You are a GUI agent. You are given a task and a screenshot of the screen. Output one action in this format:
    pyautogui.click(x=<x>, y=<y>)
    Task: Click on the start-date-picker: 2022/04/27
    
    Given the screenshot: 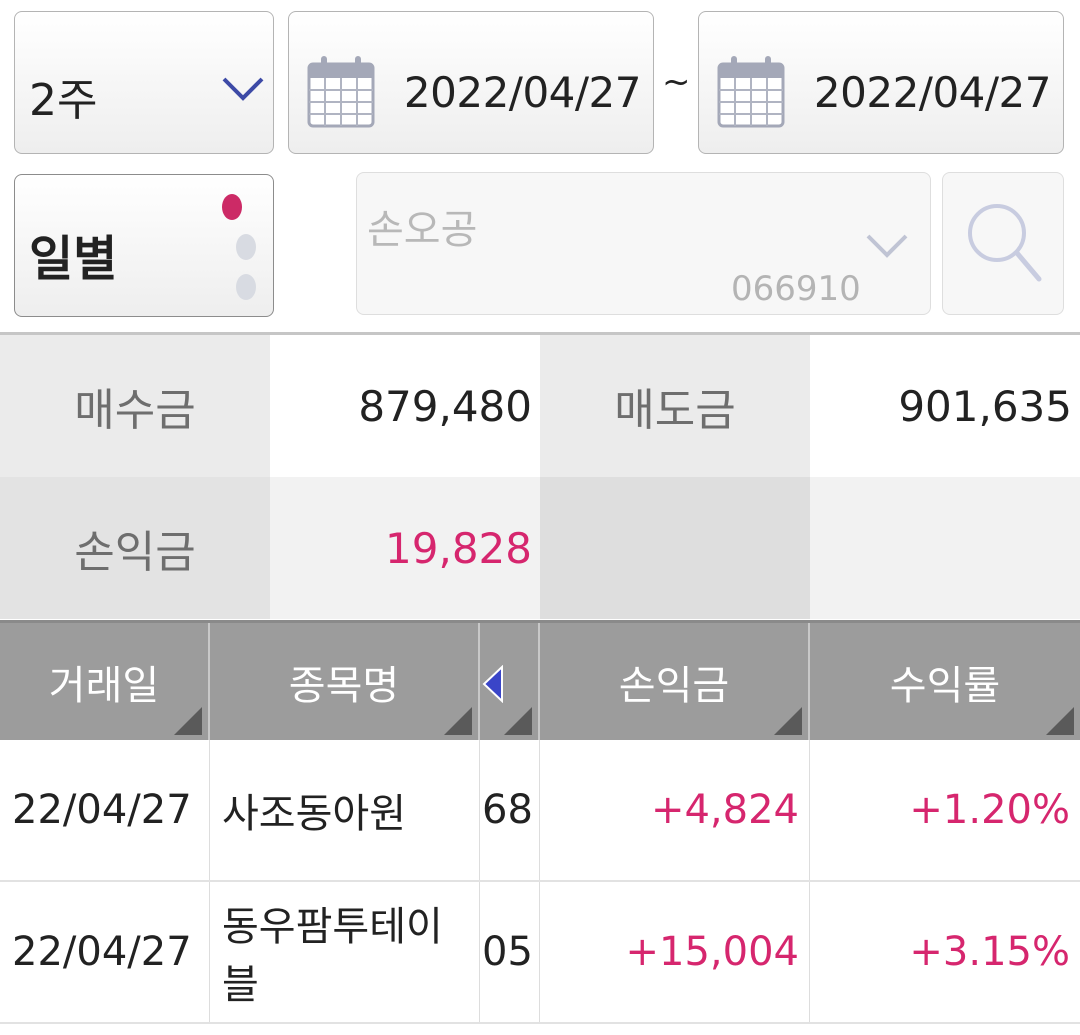 What is the action you would take?
    pyautogui.click(x=471, y=82)
    